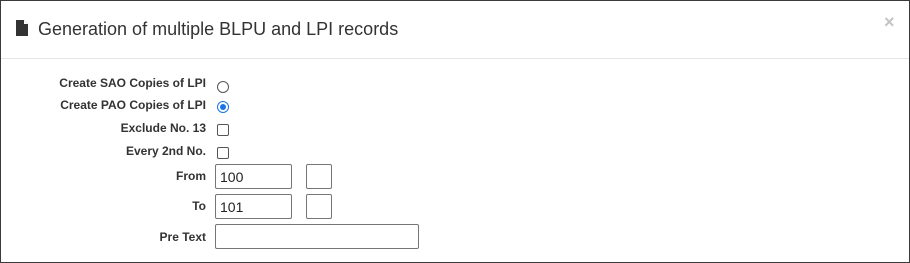 This screenshot has height=263, width=910. I want to click on pao-copies-radio, so click(223, 107).